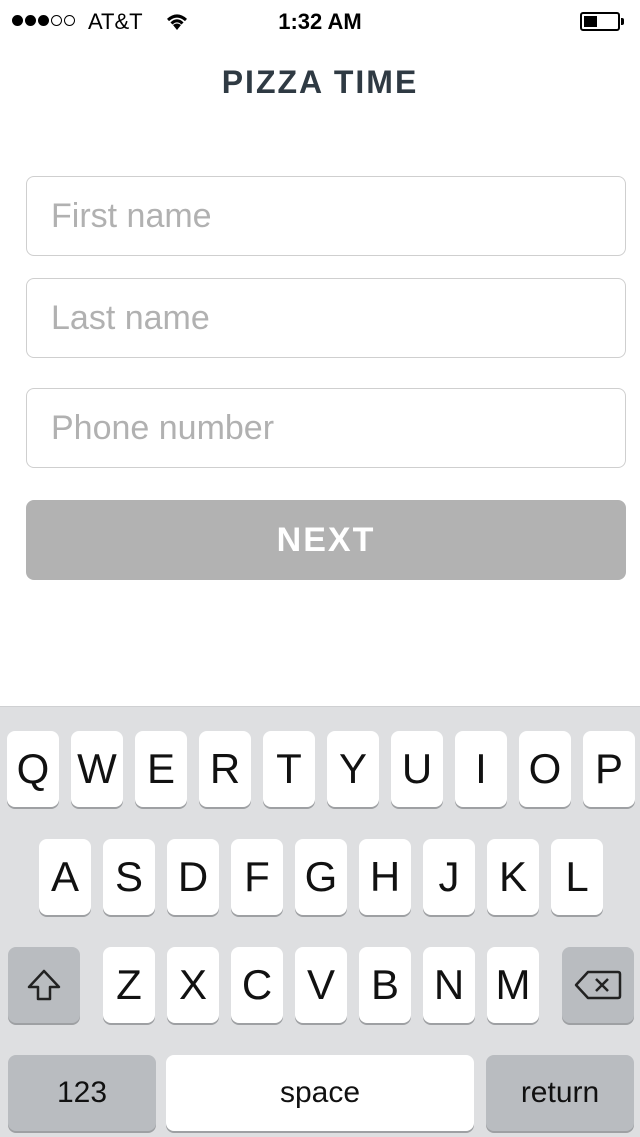  I want to click on key-c: C, so click(257, 985).